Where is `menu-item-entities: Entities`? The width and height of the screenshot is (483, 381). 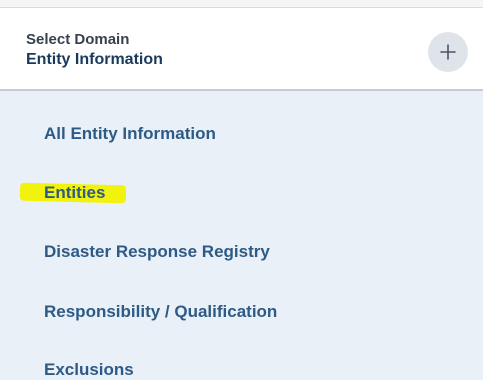 menu-item-entities: Entities is located at coordinates (74, 193).